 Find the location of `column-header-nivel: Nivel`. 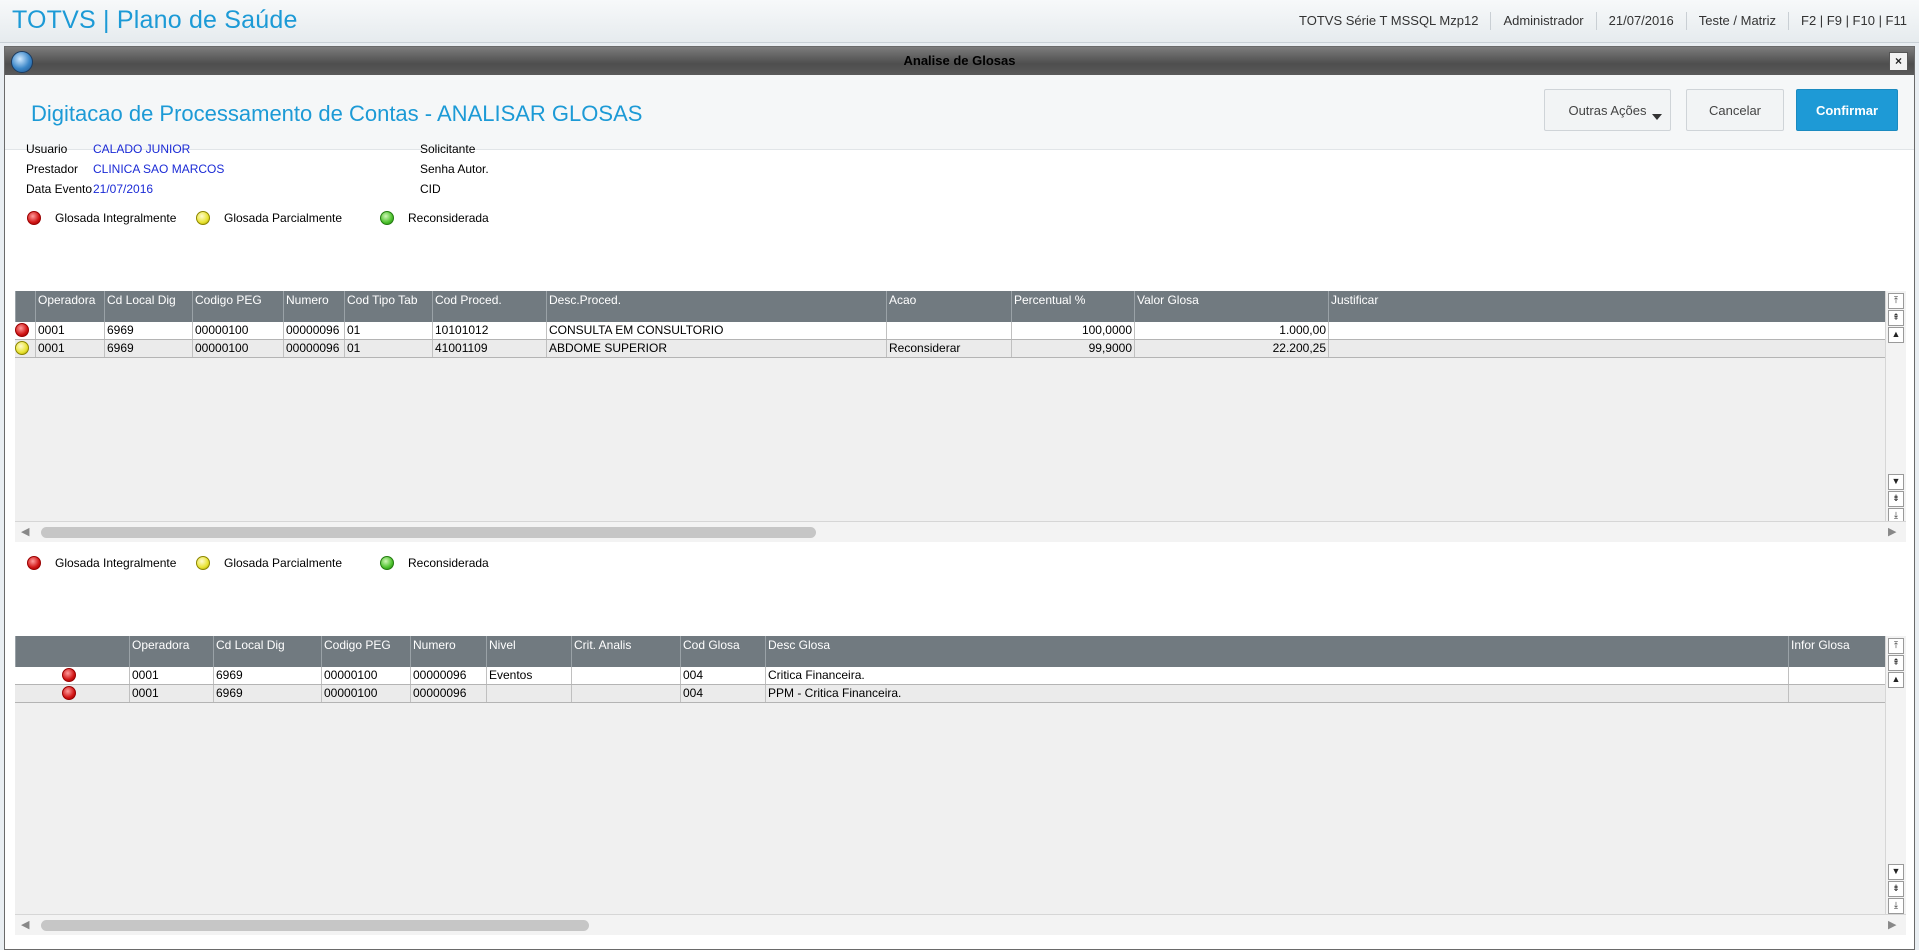

column-header-nivel: Nivel is located at coordinates (528, 651).